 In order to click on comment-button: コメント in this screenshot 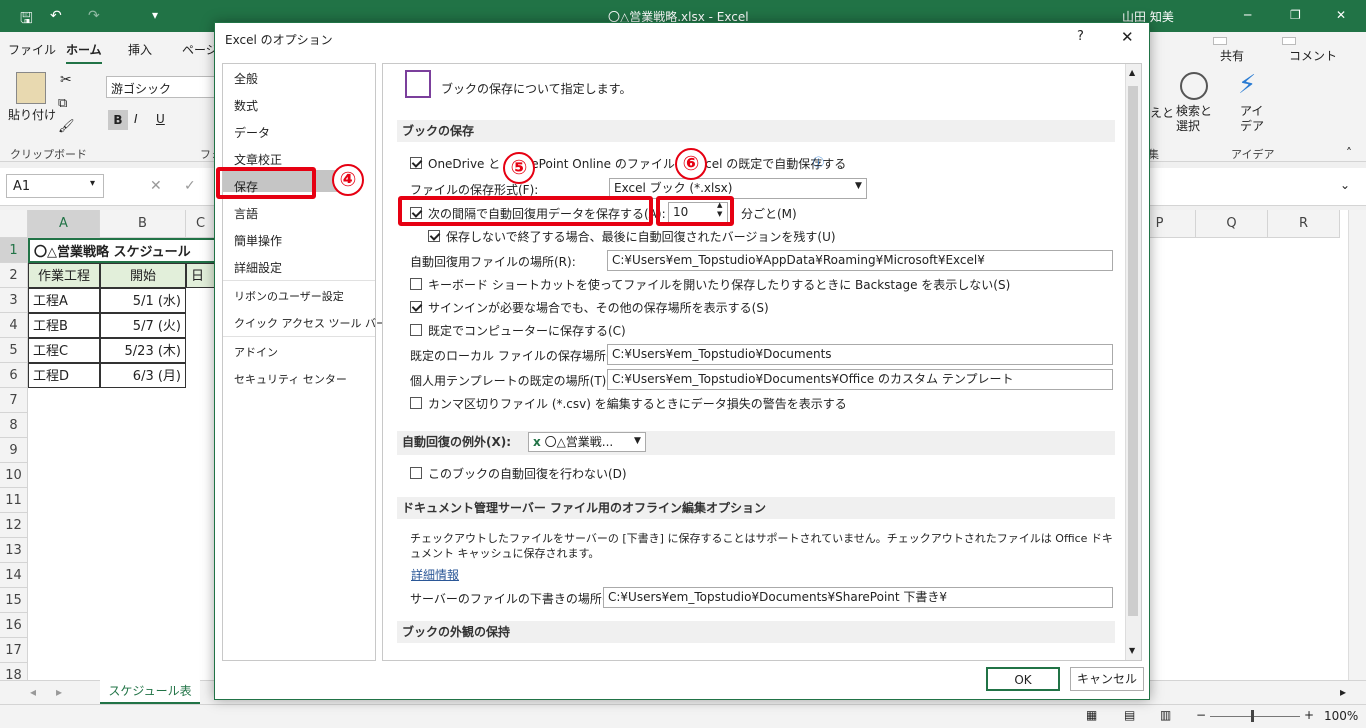, I will do `click(1309, 50)`.